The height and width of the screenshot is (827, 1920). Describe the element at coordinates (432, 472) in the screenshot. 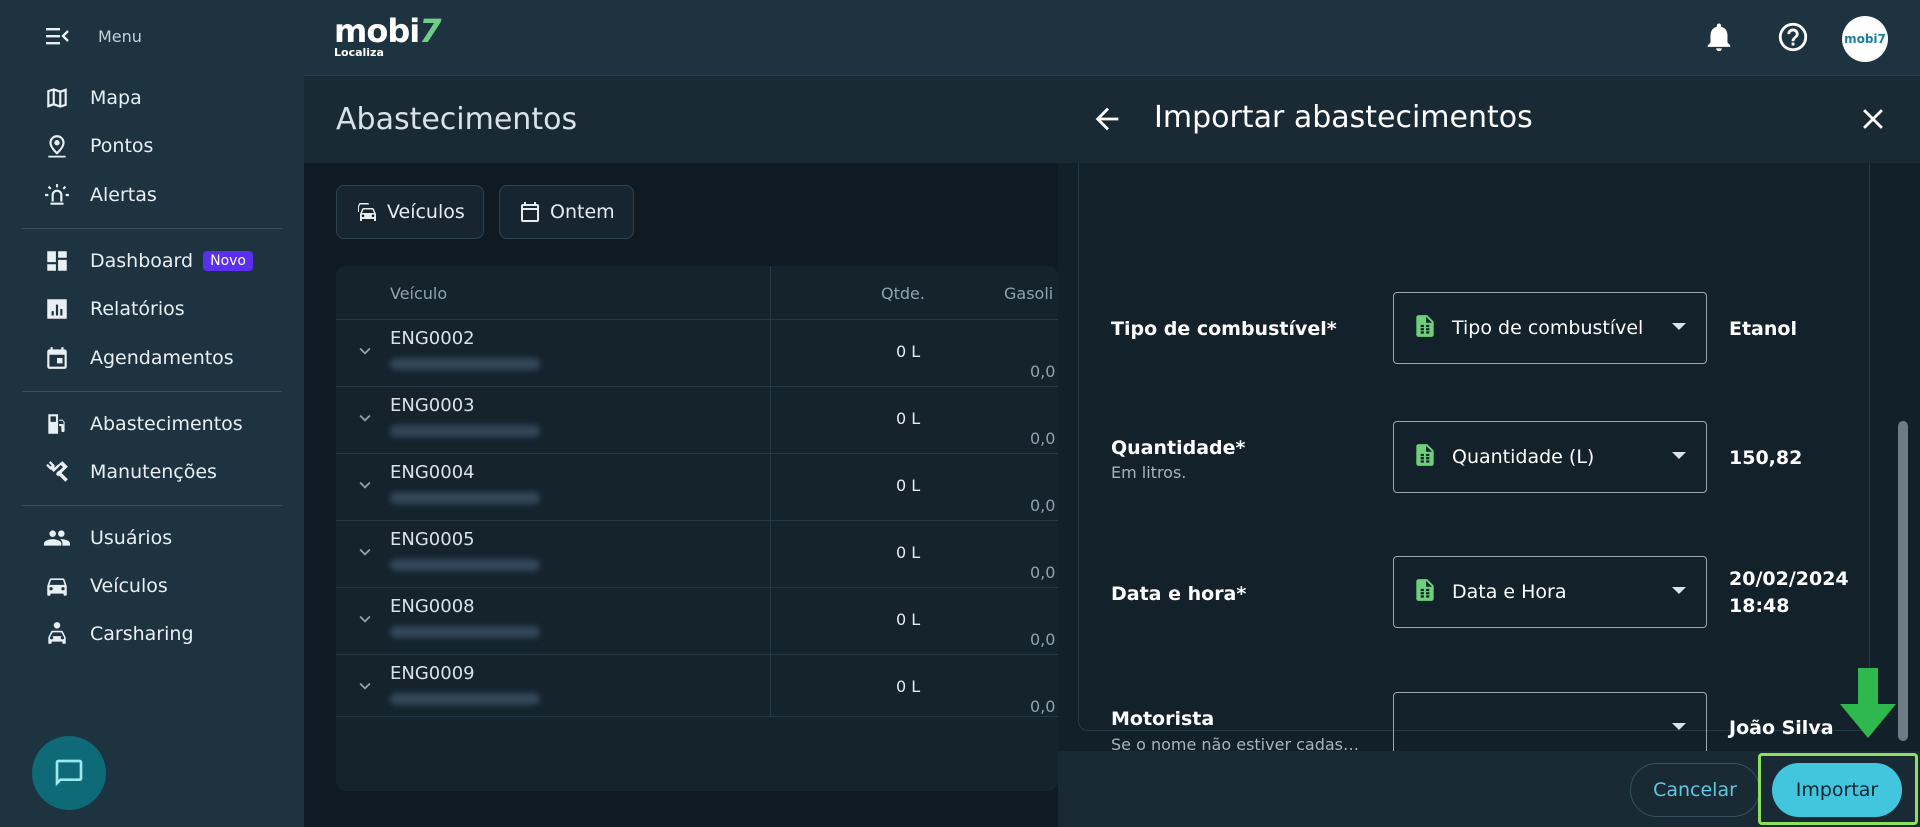

I see `vehicle-code: ENG0004` at that location.